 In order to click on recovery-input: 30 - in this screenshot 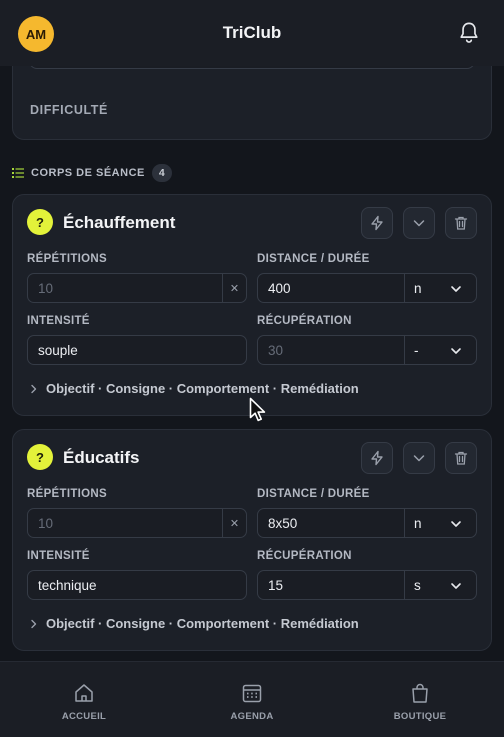, I will do `click(367, 350)`.